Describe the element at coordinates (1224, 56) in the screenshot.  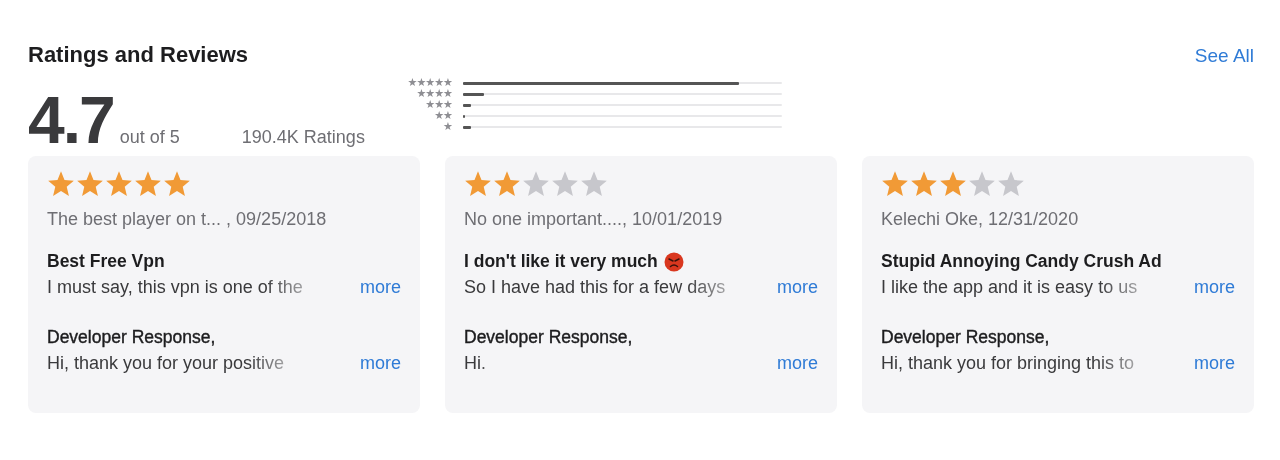
I see `see-all-link: See All` at that location.